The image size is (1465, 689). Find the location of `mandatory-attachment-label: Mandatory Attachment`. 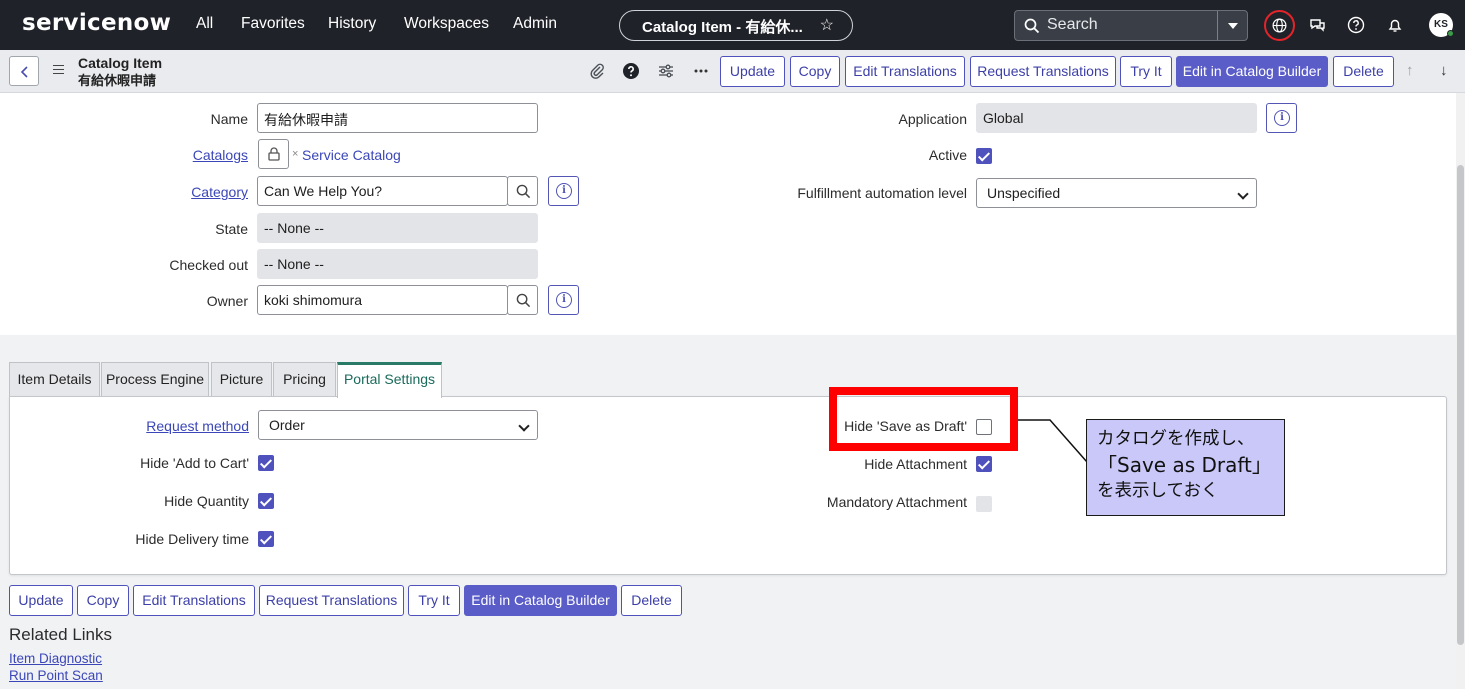

mandatory-attachment-label: Mandatory Attachment is located at coordinates (896, 502).